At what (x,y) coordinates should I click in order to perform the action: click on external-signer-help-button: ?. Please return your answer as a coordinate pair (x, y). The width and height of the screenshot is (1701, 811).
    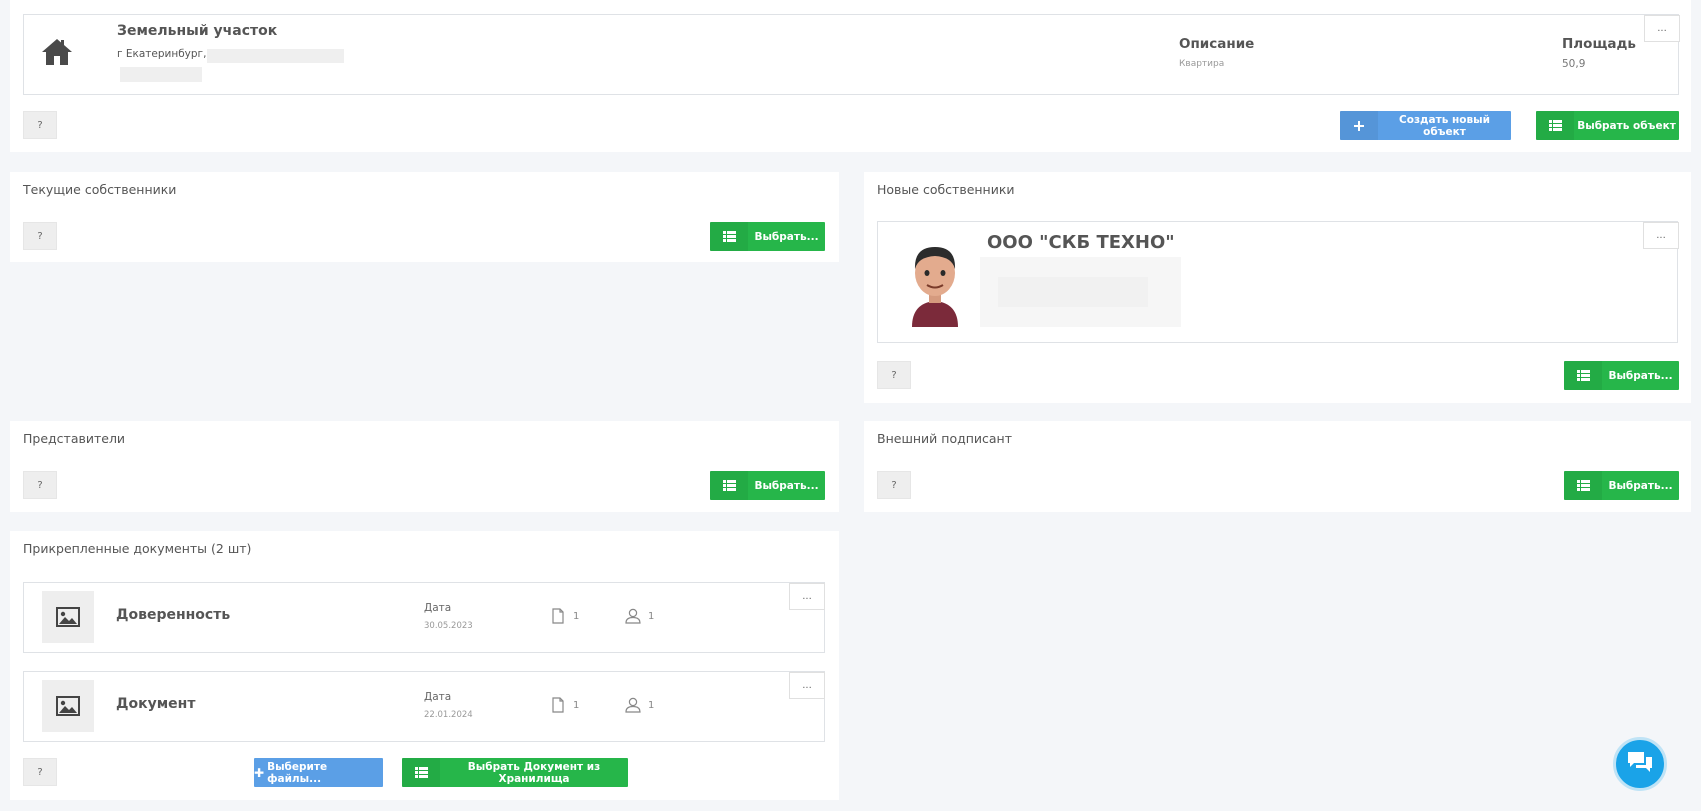
    Looking at the image, I should click on (894, 485).